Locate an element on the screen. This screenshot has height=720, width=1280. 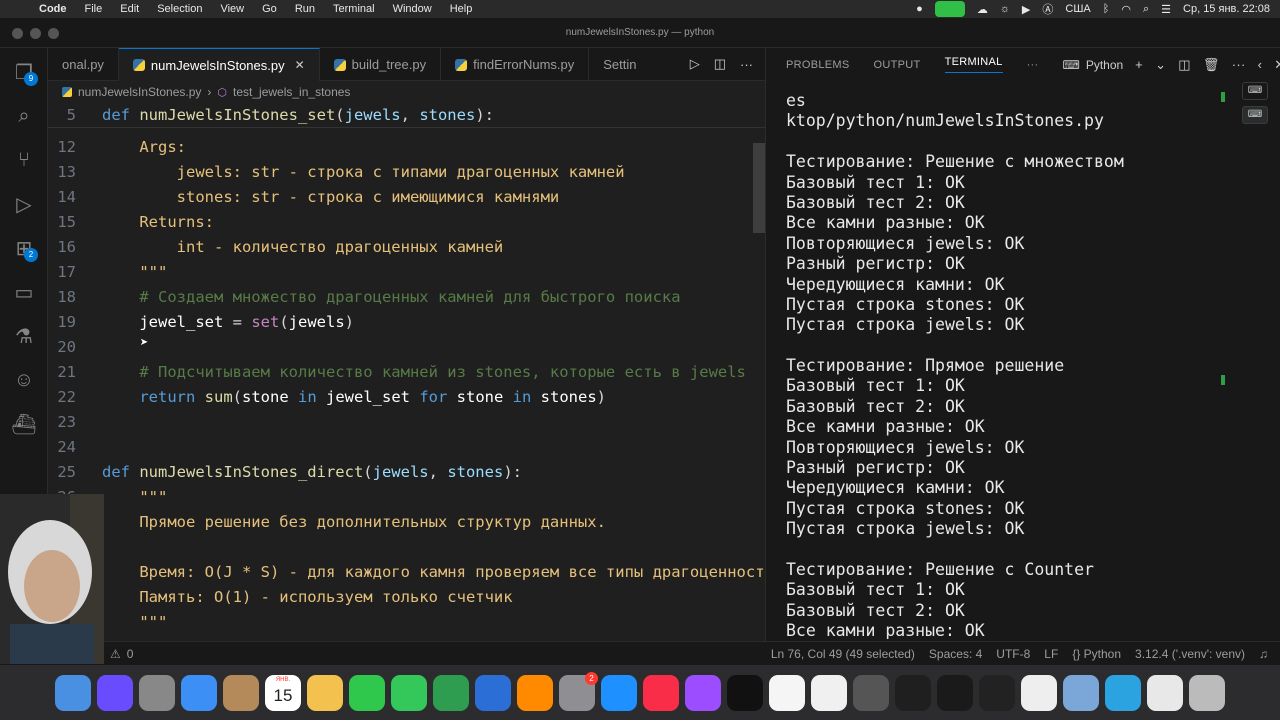
python-interpreter: 3.12.4 ('.venv': venv) is located at coordinates (1190, 654).